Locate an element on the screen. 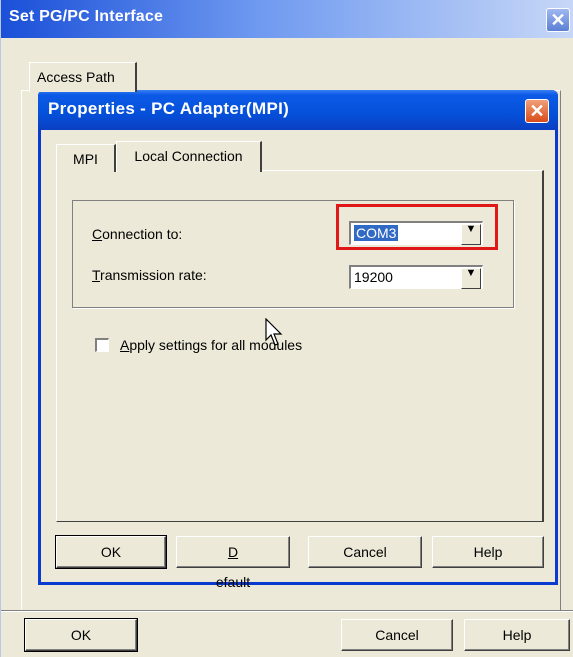 The image size is (573, 657). outer-ok-label: OK is located at coordinates (81, 635).